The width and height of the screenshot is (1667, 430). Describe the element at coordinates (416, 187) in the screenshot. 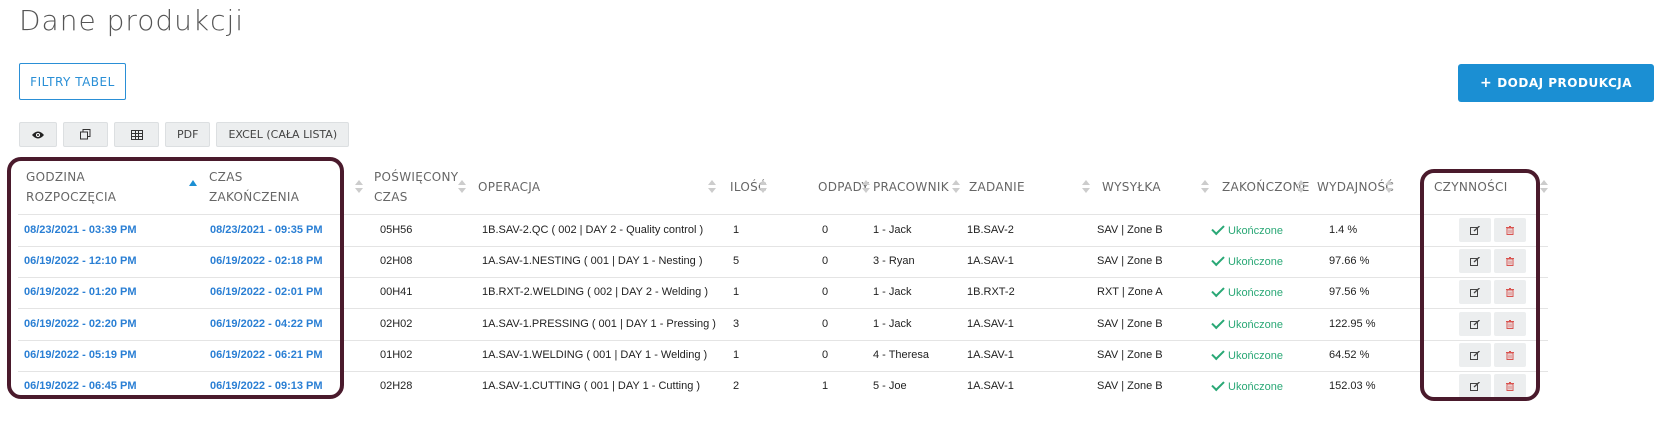

I see `column-header-spent: POŚWIĘCONY CZAS` at that location.